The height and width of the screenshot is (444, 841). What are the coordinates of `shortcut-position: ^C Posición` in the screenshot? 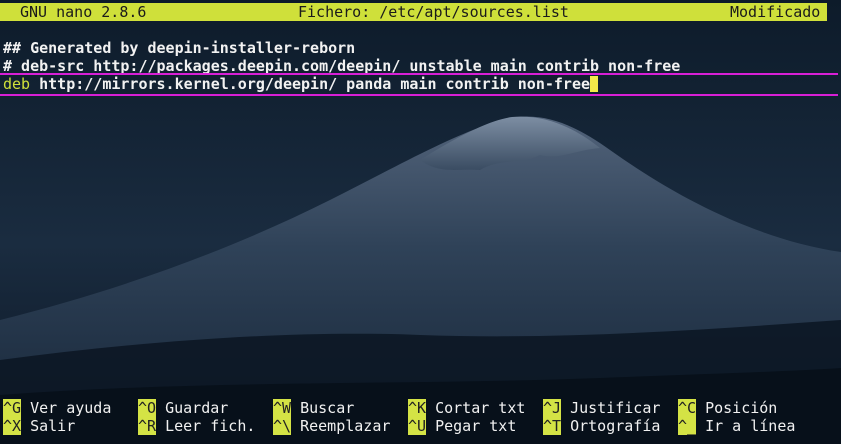 It's located at (727, 408).